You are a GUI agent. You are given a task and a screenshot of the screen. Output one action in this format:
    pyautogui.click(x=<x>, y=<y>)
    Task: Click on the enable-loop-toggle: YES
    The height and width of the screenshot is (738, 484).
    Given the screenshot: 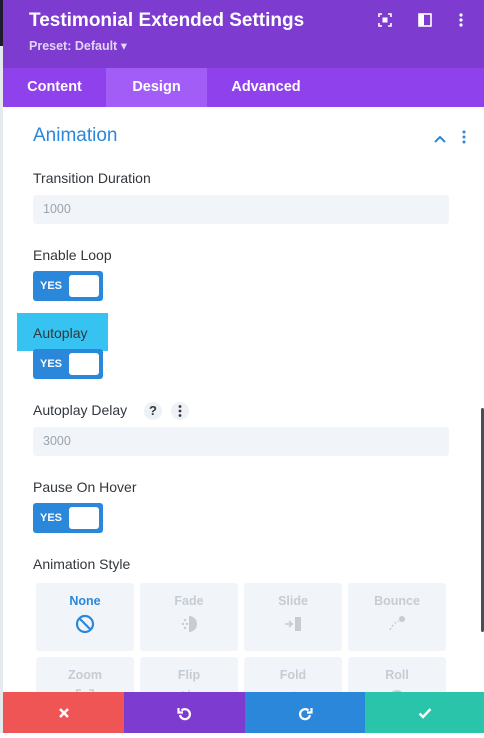 What is the action you would take?
    pyautogui.click(x=68, y=286)
    